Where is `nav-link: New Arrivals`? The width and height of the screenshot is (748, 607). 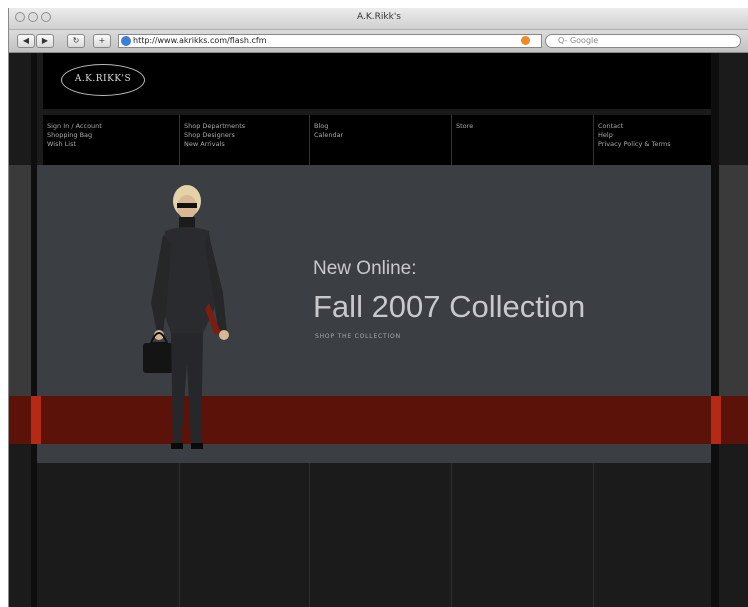
nav-link: New Arrivals is located at coordinates (242, 144).